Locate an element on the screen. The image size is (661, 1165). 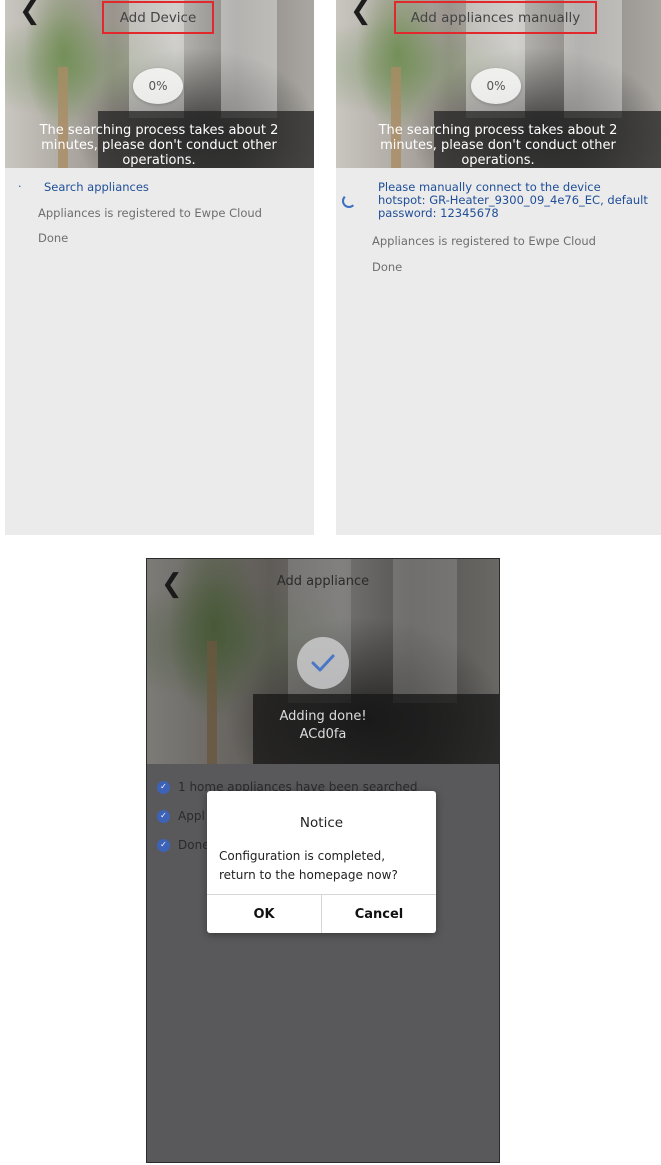
page-title: Add Device is located at coordinates (158, 17).